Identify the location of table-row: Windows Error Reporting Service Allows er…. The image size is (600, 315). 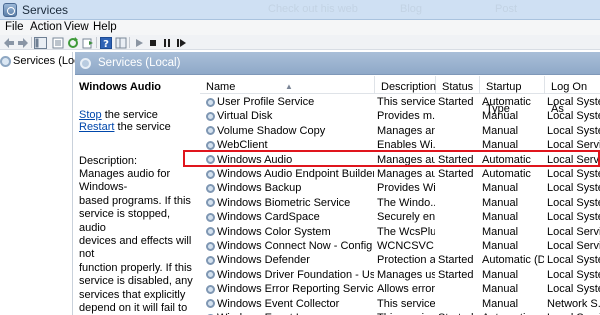
(400, 289).